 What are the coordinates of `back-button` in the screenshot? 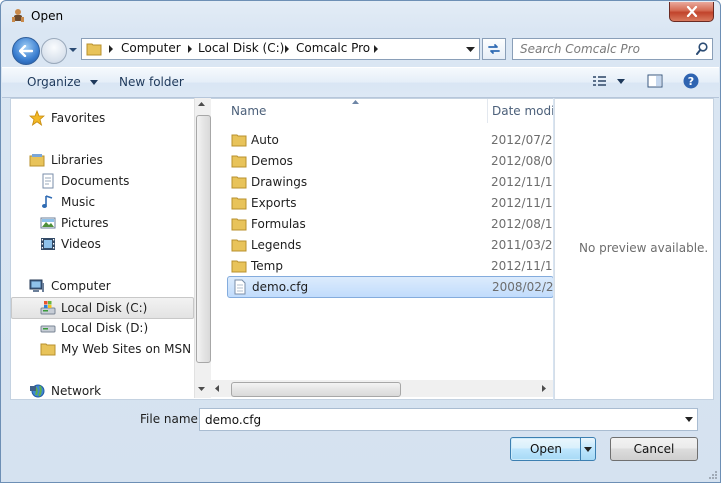 It's located at (26, 51).